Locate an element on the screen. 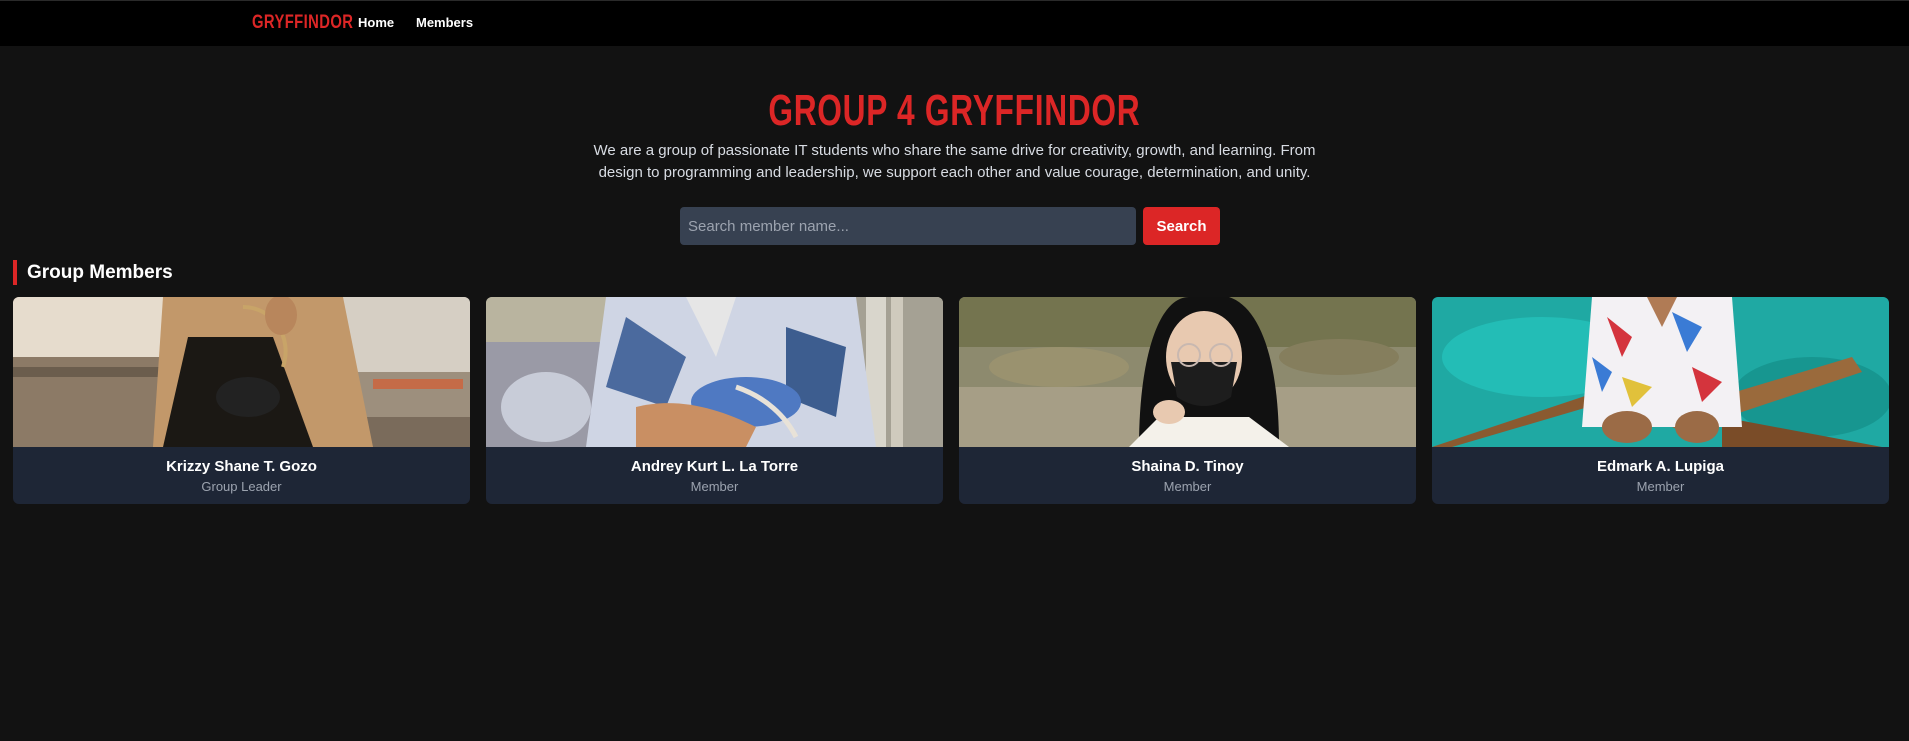 The width and height of the screenshot is (1909, 741). member-card: Shaina D. Tinoy Member is located at coordinates (1187, 400).